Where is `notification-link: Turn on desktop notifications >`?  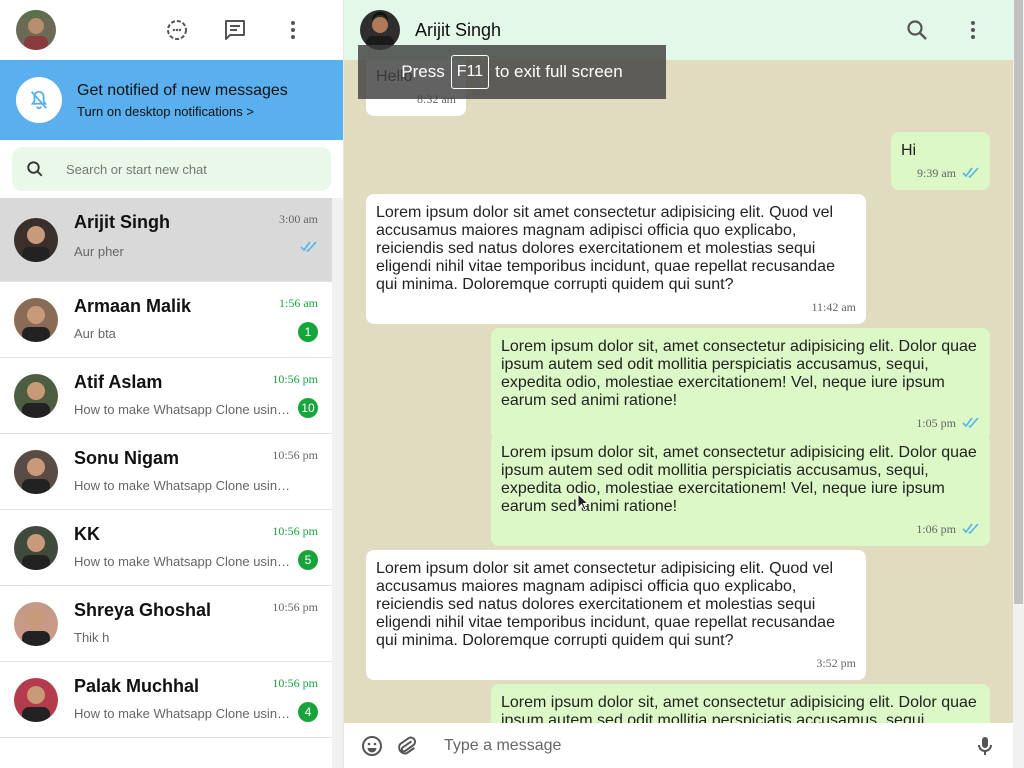
notification-link: Turn on desktop notifications > is located at coordinates (182, 111).